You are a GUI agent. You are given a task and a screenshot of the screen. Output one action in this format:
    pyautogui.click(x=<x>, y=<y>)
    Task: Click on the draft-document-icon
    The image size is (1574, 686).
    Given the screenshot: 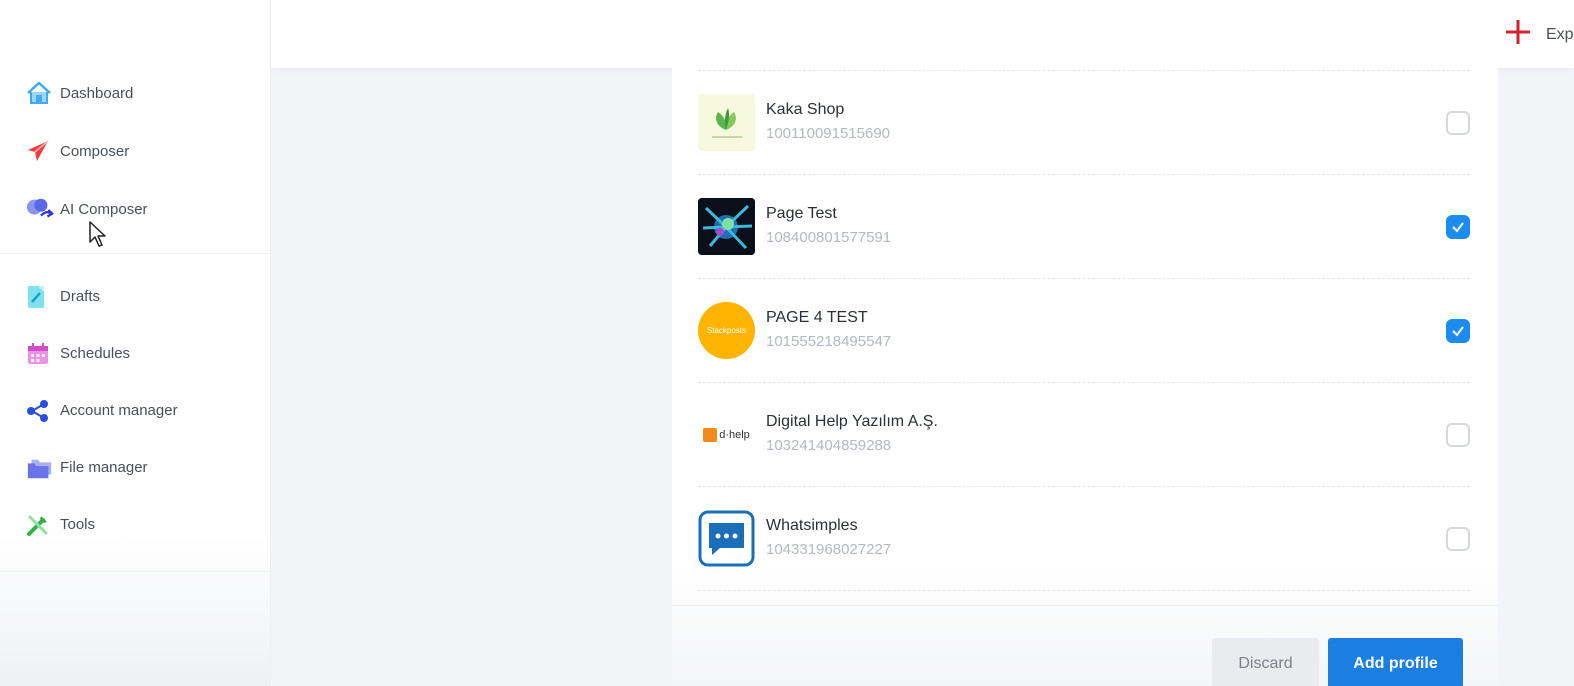 What is the action you would take?
    pyautogui.click(x=40, y=297)
    